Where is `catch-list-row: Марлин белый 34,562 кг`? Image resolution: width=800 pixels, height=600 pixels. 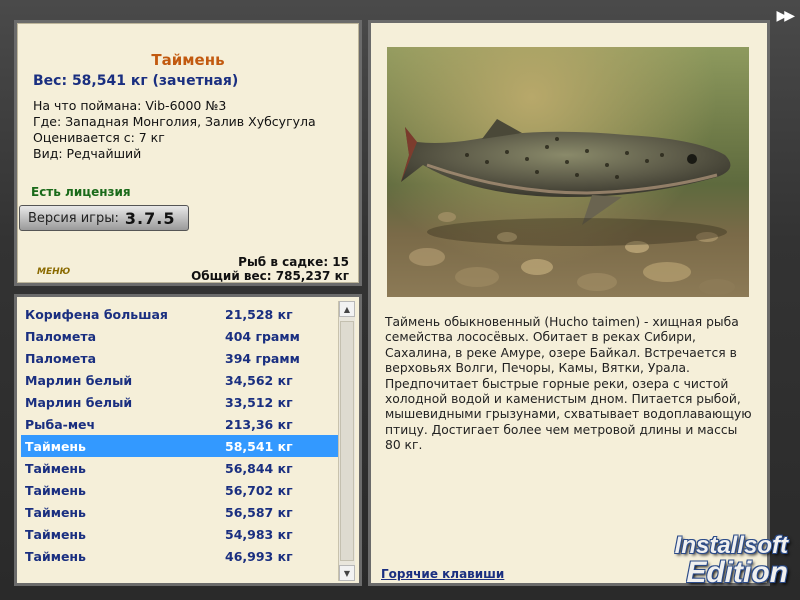
catch-list-row: Марлин белый 34,562 кг is located at coordinates (180, 380).